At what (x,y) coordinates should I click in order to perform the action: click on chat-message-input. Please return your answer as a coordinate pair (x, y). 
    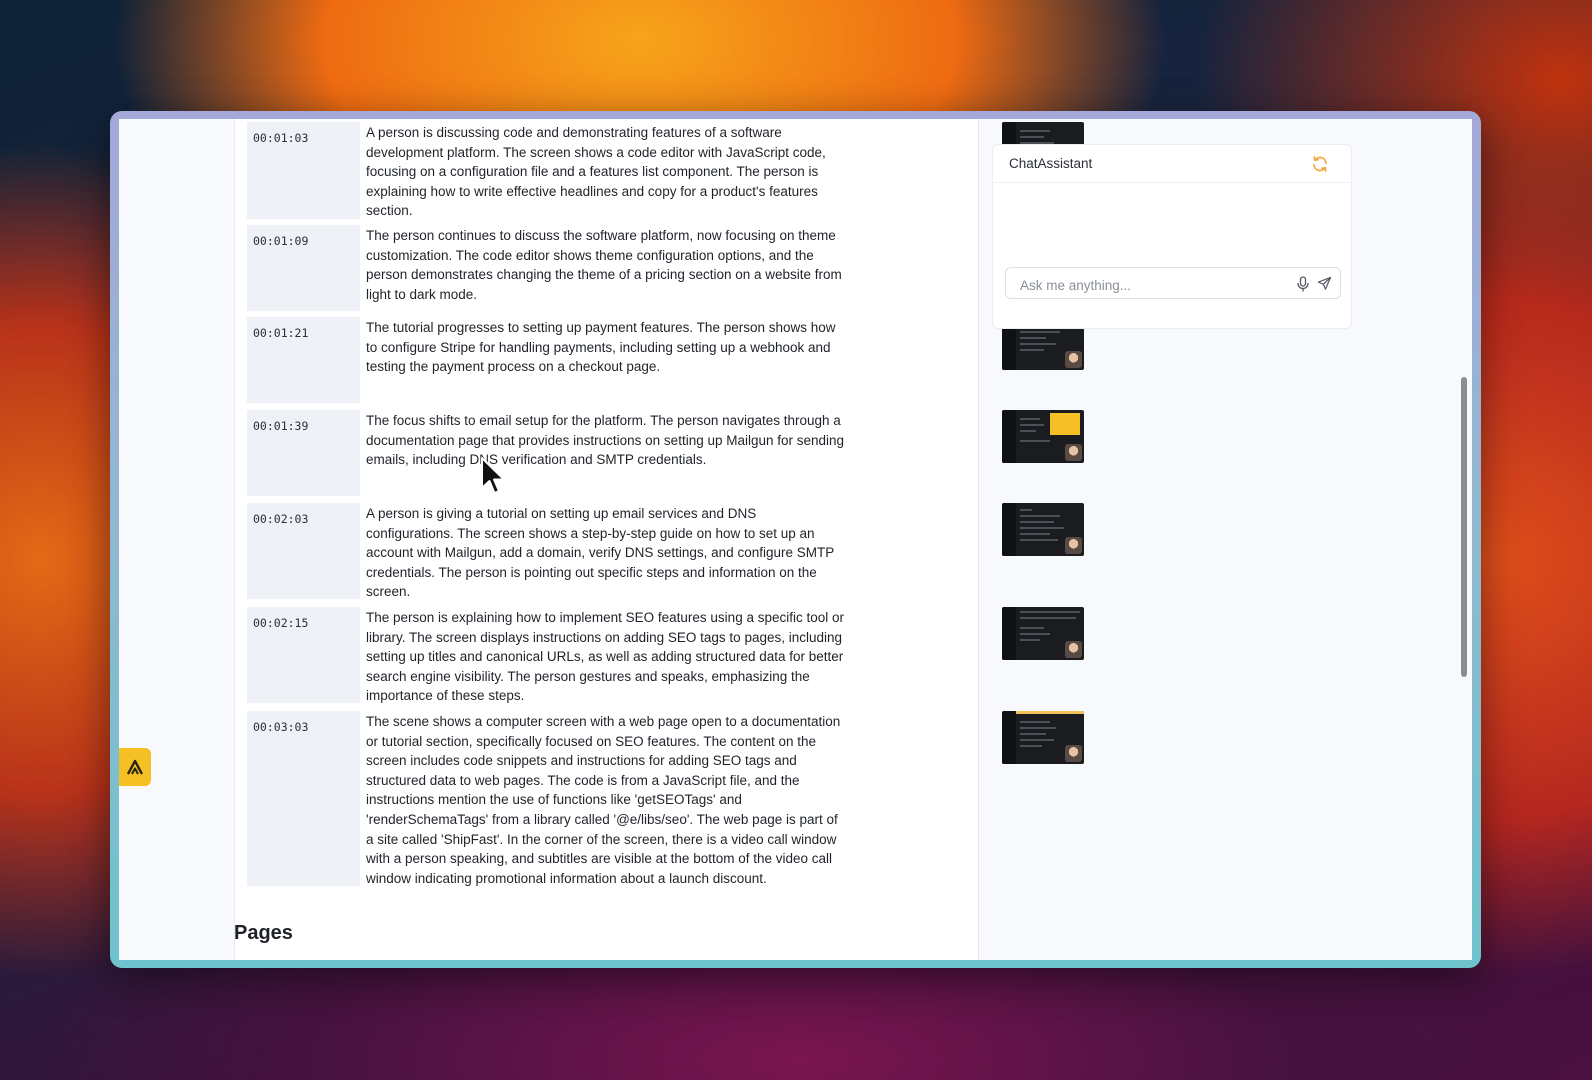
    Looking at the image, I should click on (1150, 285).